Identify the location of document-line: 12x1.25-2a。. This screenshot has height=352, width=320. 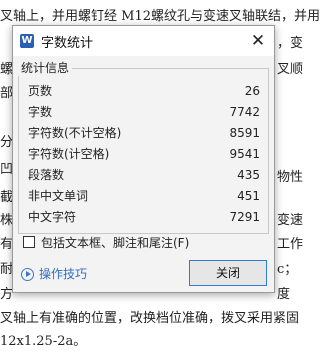
(43, 341).